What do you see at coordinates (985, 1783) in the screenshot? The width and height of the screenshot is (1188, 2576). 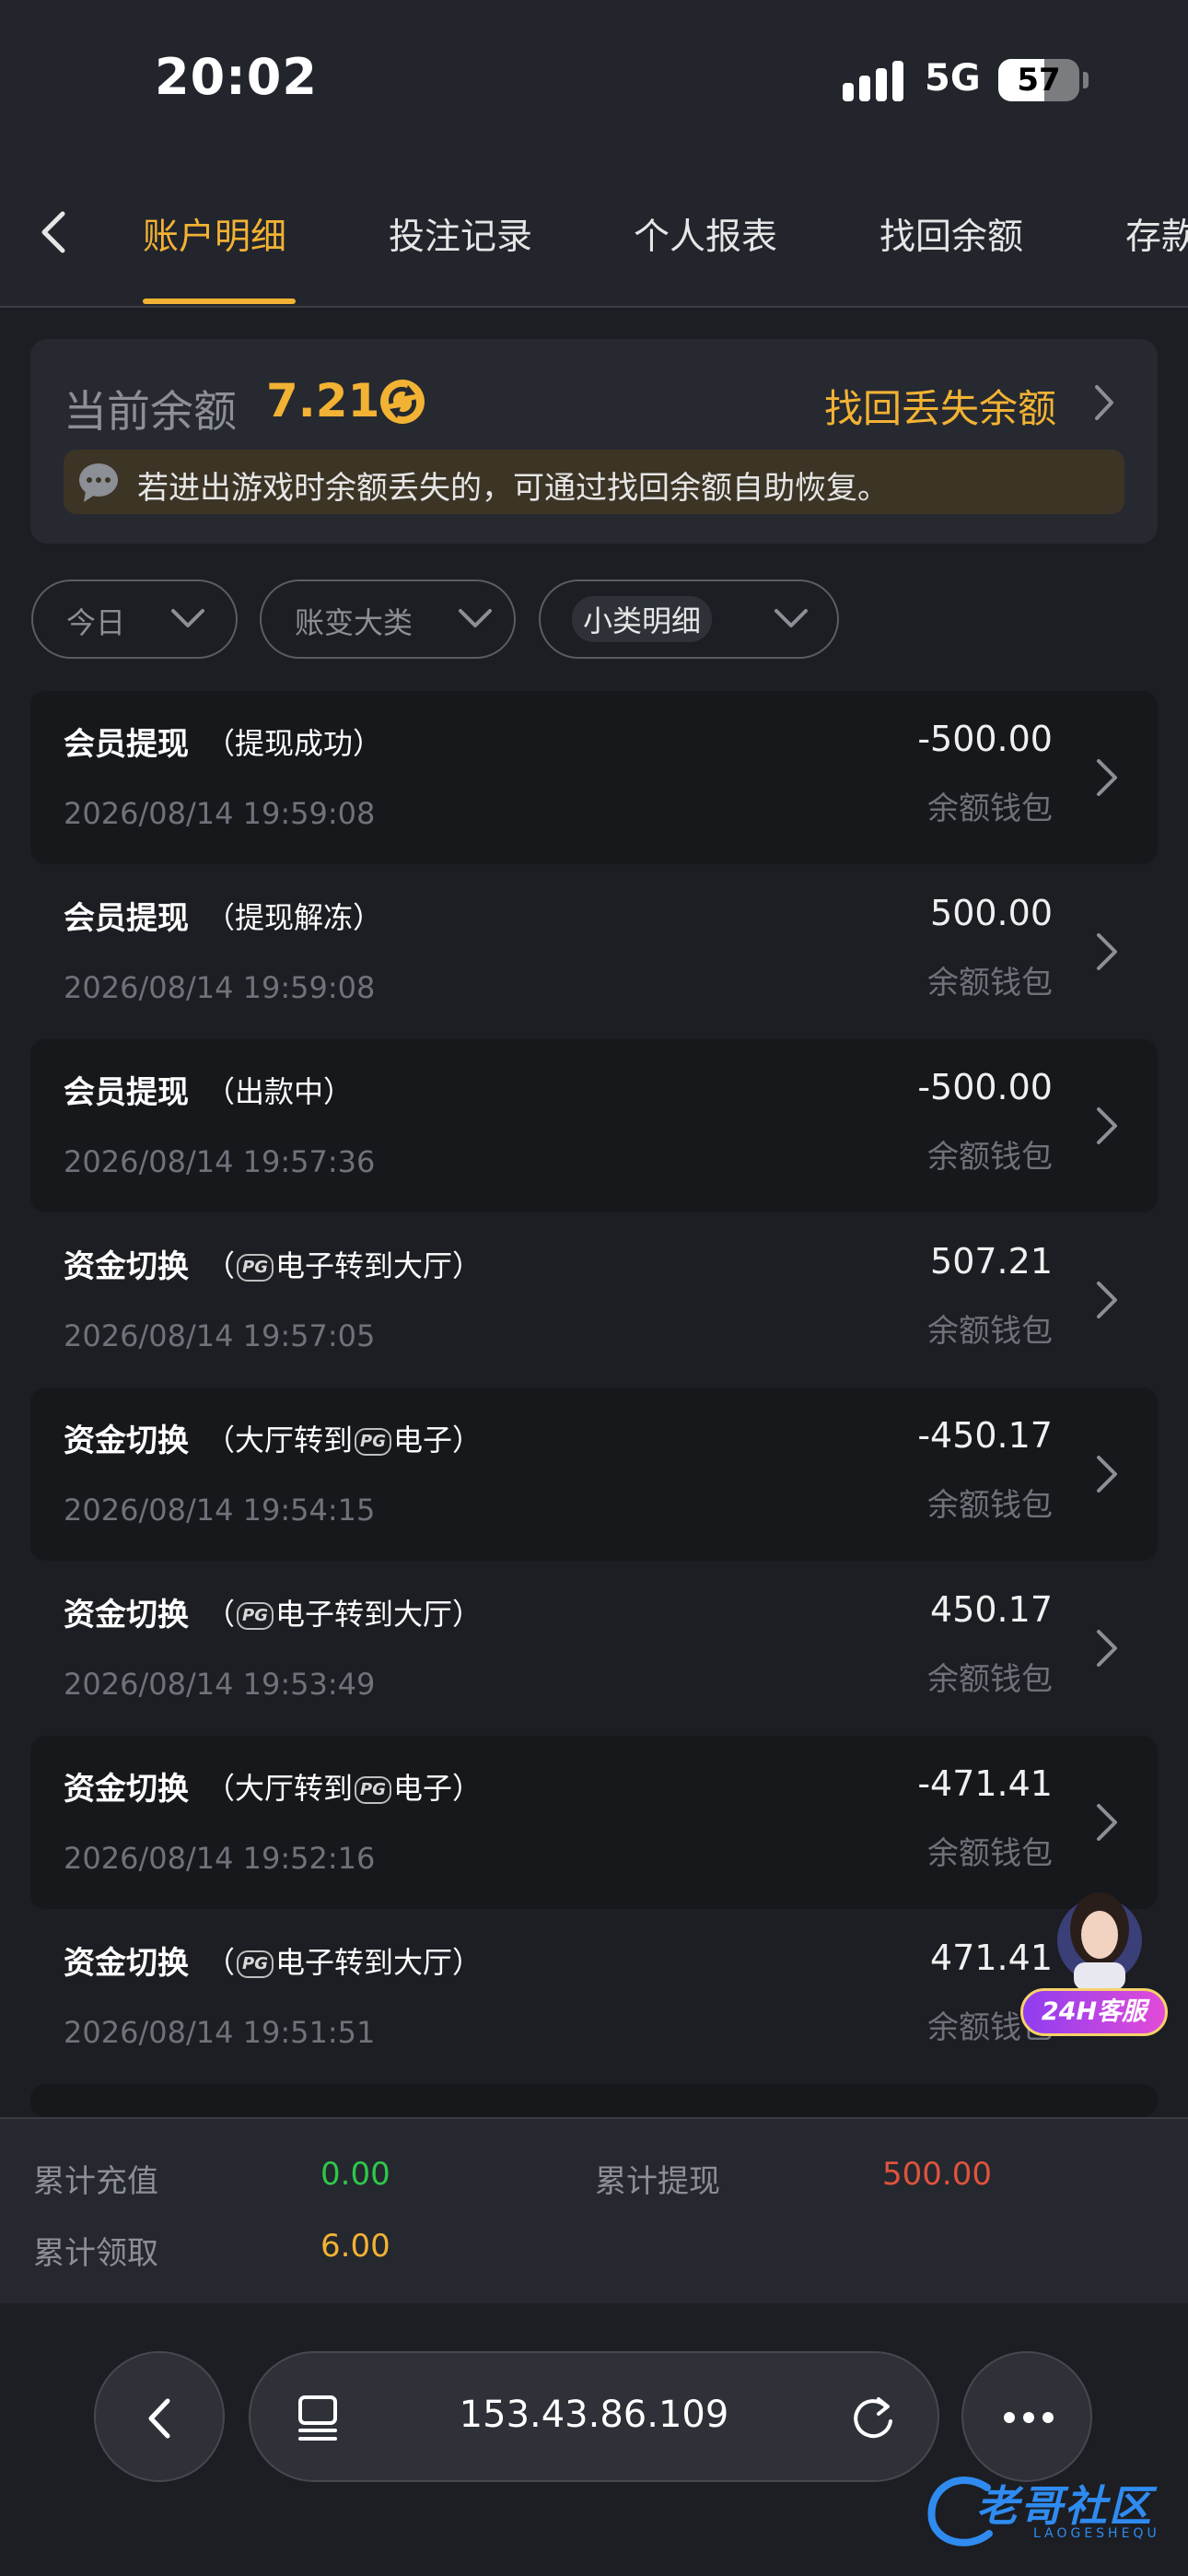 I see `tx-amount: -471.41` at bounding box center [985, 1783].